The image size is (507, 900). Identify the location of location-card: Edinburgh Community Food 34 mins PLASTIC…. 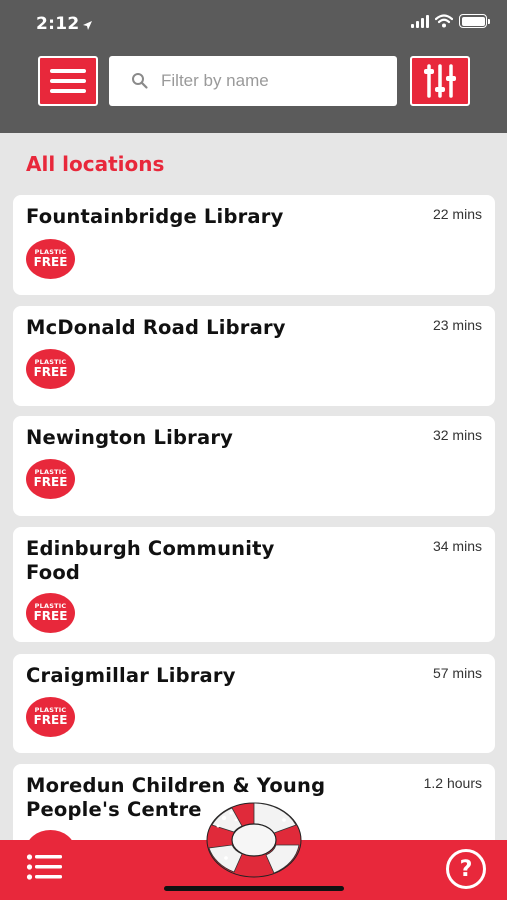
(254, 584).